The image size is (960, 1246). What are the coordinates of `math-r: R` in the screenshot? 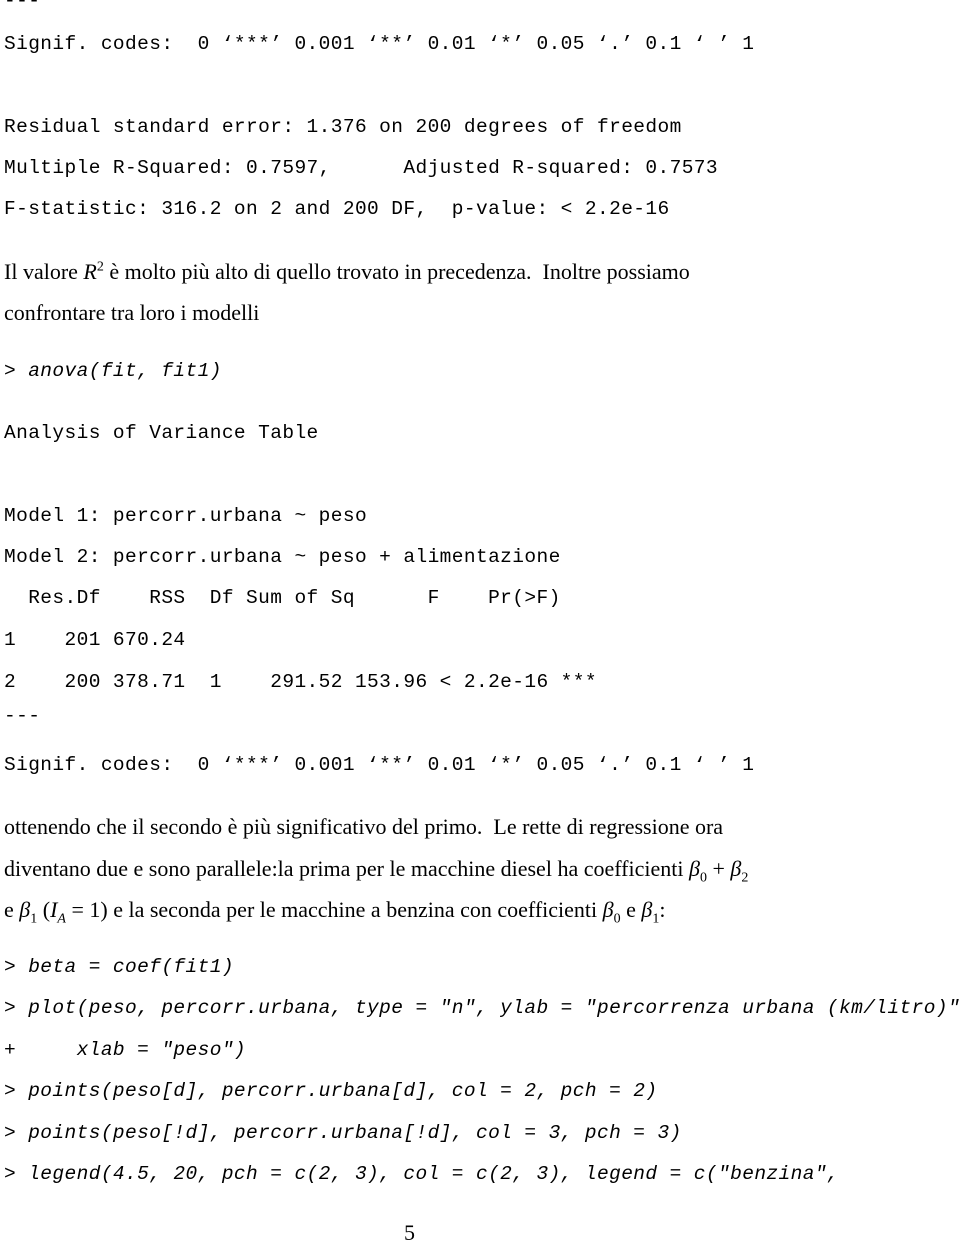 It's located at (90, 271).